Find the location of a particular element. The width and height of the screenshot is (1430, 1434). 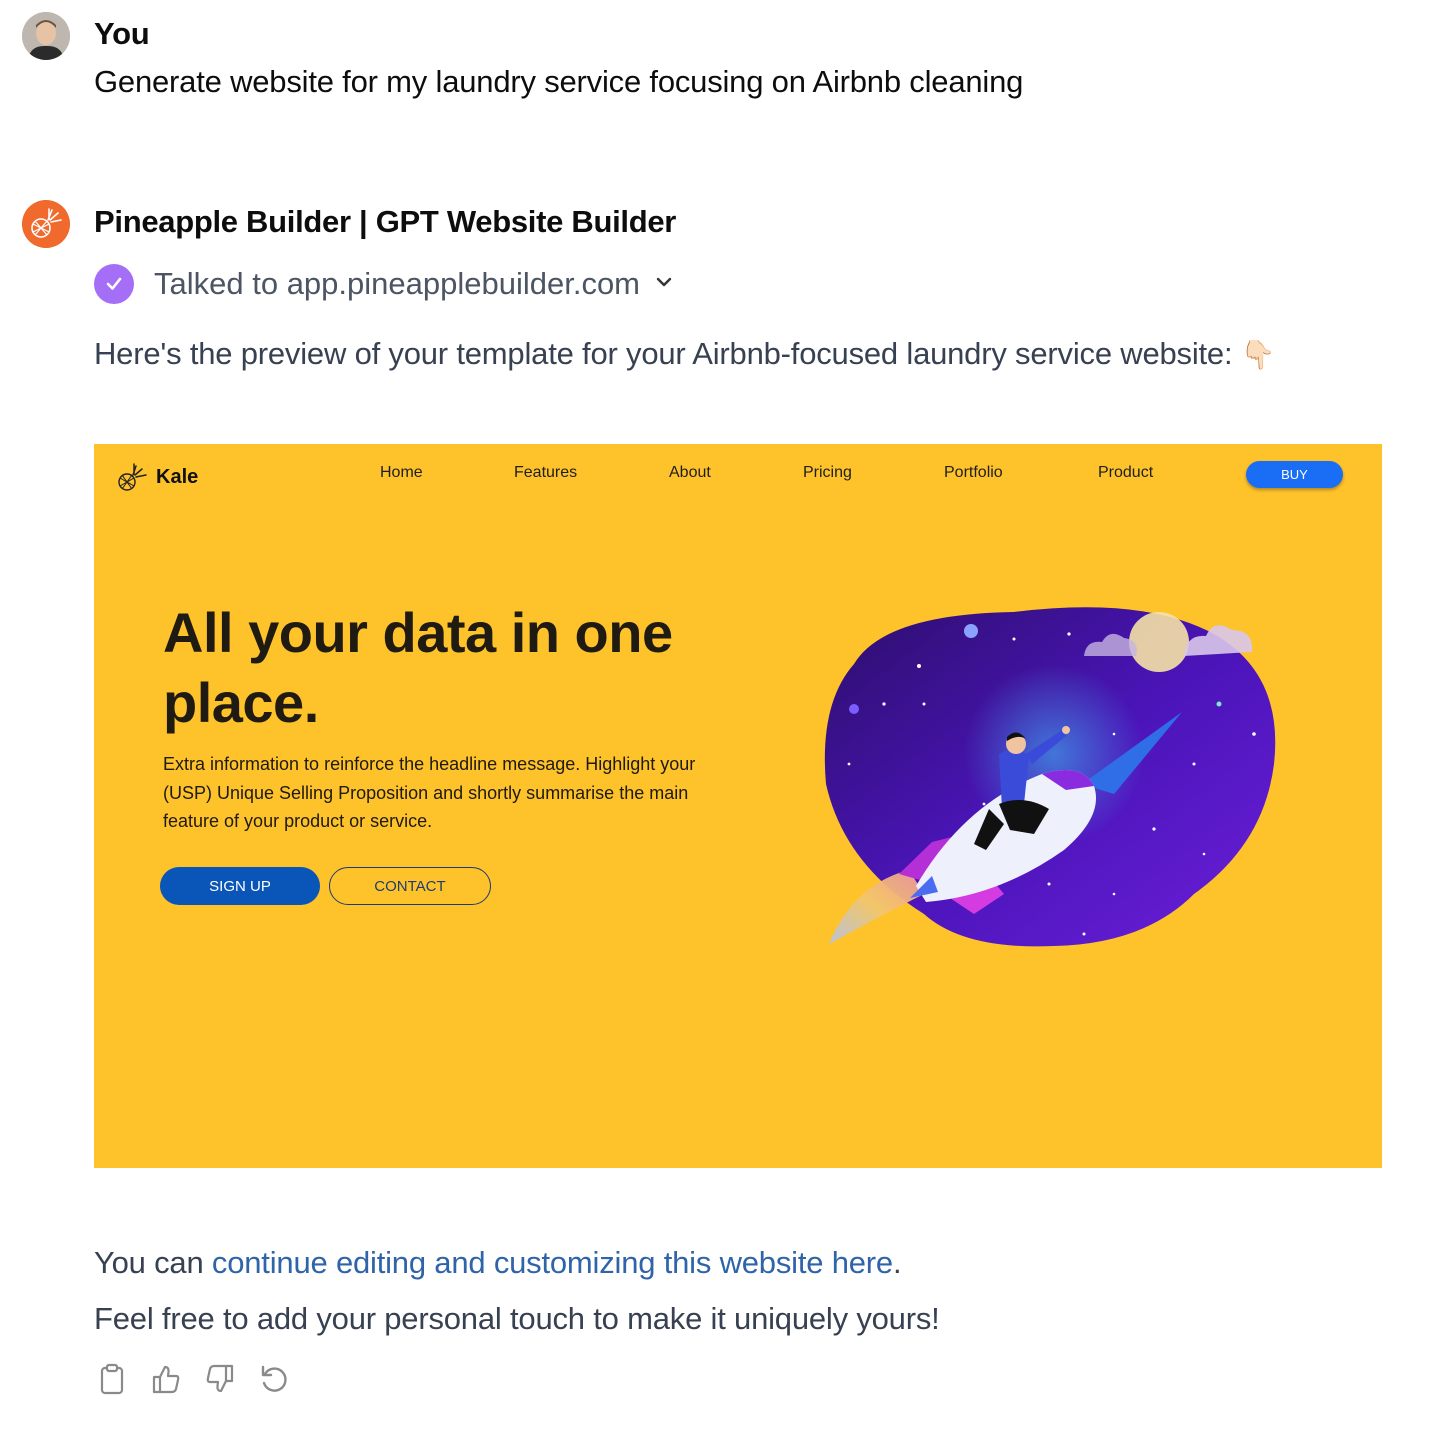

nav-home: Home is located at coordinates (401, 473).